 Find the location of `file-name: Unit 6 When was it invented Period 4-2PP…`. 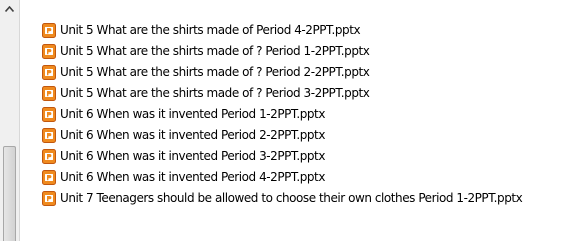

file-name: Unit 6 When was it invented Period 4-2PP… is located at coordinates (192, 177).